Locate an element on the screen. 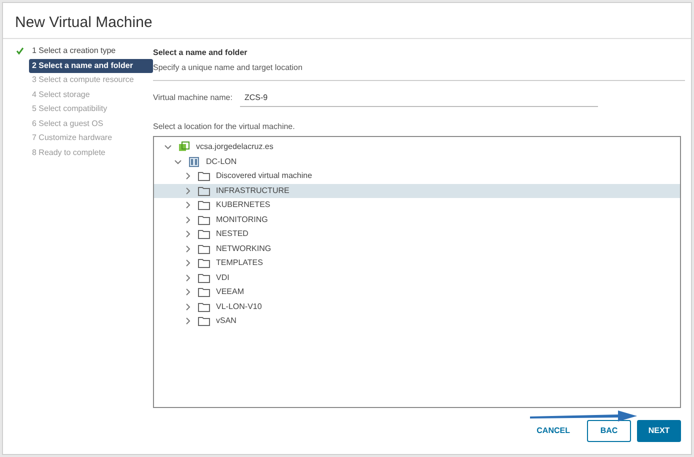  tree-item: NESTED is located at coordinates (417, 234).